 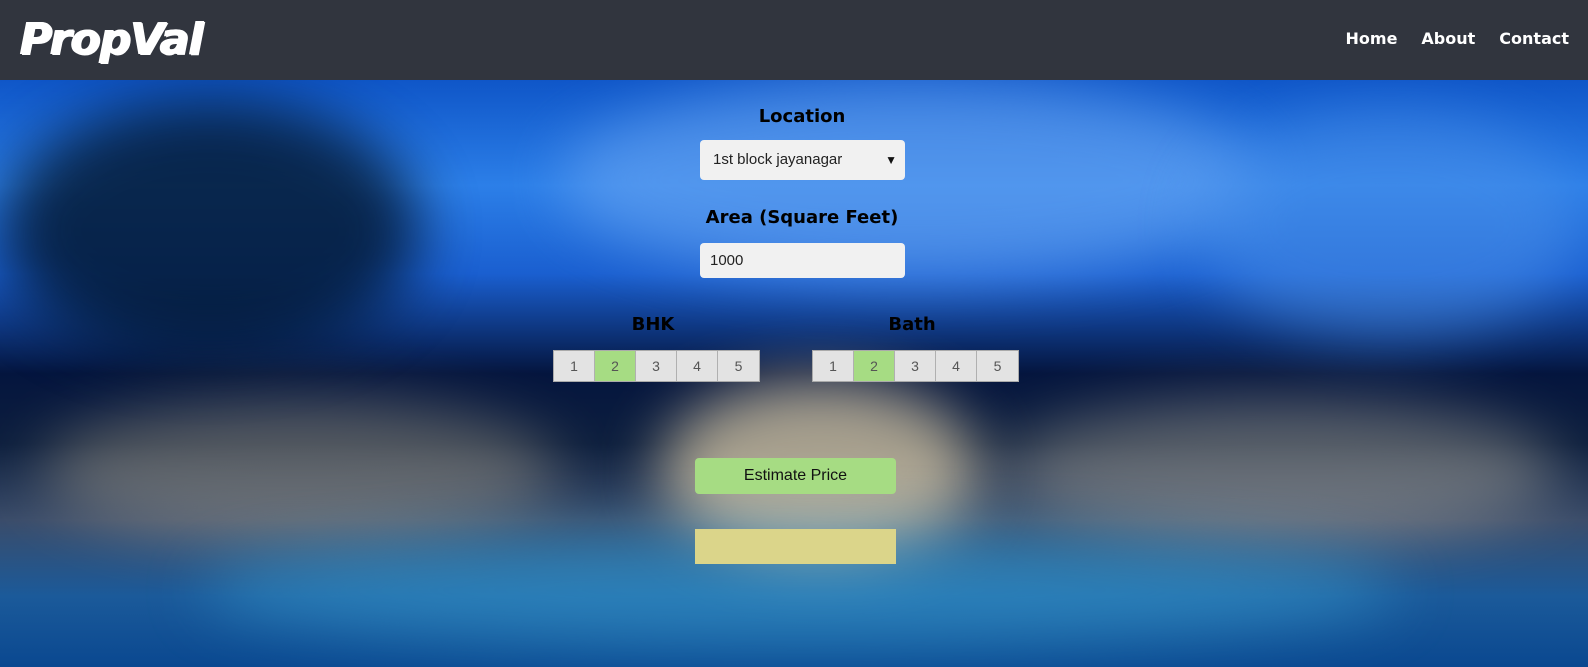 I want to click on bath-selector: 1 2 3 4 5, so click(x=915, y=366).